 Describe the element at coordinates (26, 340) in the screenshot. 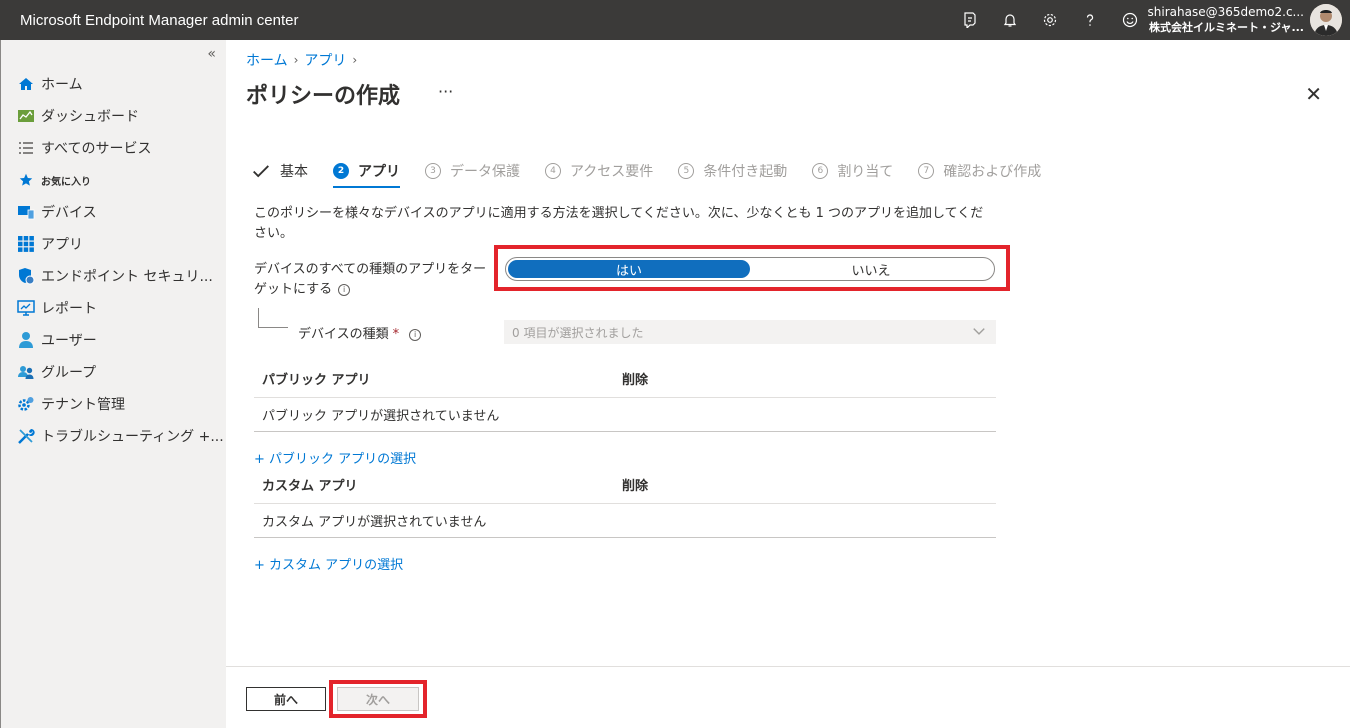

I see `user-icon` at that location.